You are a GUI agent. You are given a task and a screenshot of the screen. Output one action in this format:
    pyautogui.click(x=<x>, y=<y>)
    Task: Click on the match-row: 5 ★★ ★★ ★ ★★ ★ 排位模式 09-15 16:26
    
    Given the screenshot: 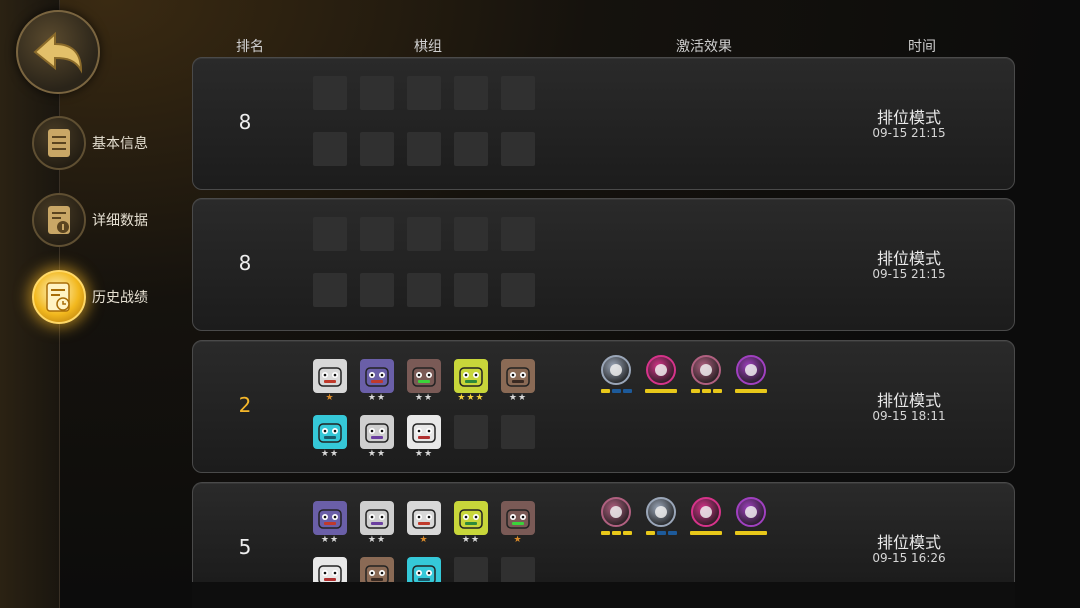 What is the action you would take?
    pyautogui.click(x=603, y=536)
    